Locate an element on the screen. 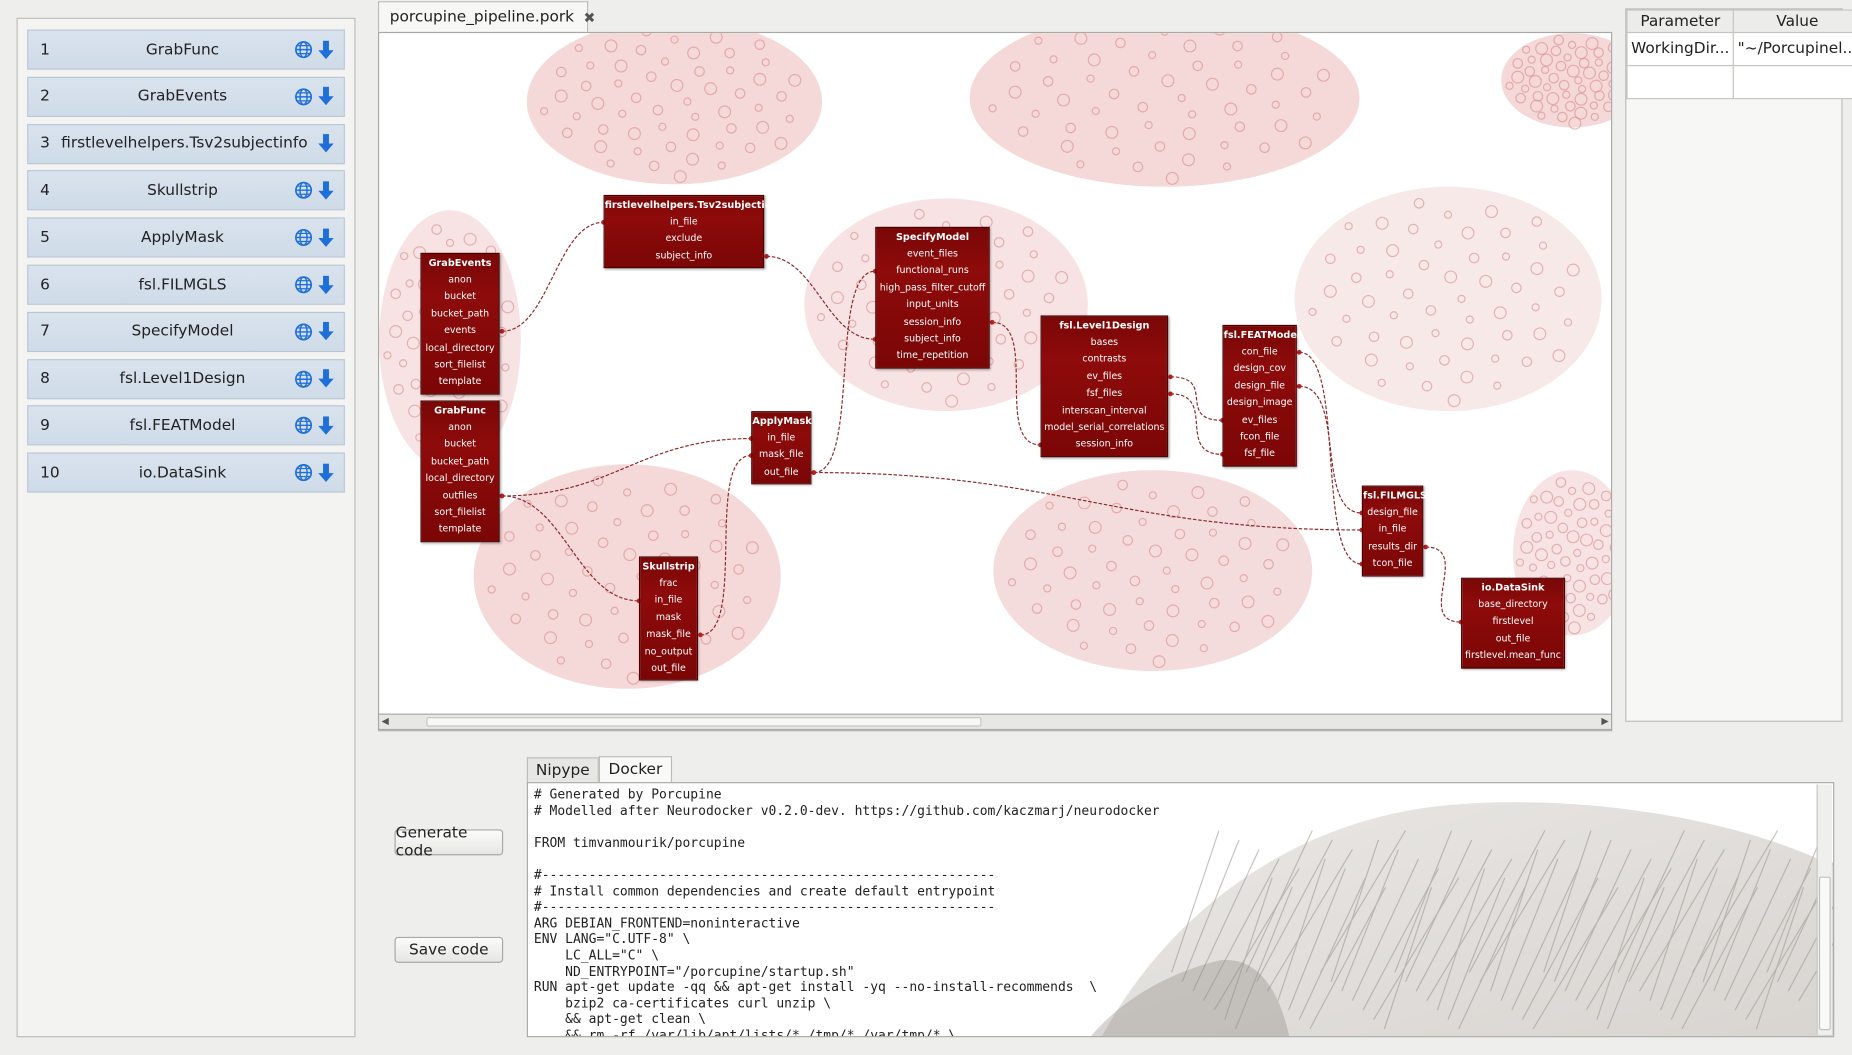  graph-node-port: contrasts is located at coordinates (1104, 359).